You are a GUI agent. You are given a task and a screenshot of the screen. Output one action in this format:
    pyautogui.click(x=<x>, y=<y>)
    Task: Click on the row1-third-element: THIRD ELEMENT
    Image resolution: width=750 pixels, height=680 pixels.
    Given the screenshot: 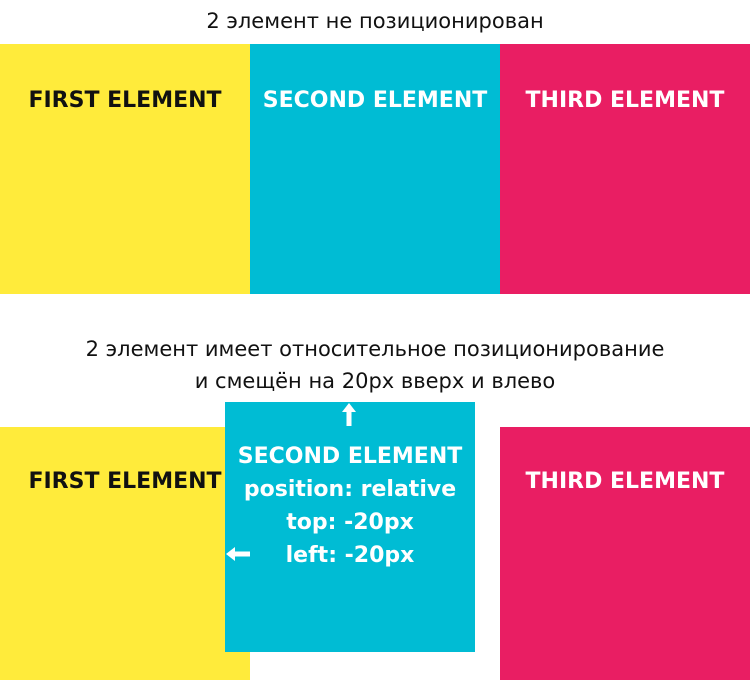 What is the action you would take?
    pyautogui.click(x=625, y=169)
    